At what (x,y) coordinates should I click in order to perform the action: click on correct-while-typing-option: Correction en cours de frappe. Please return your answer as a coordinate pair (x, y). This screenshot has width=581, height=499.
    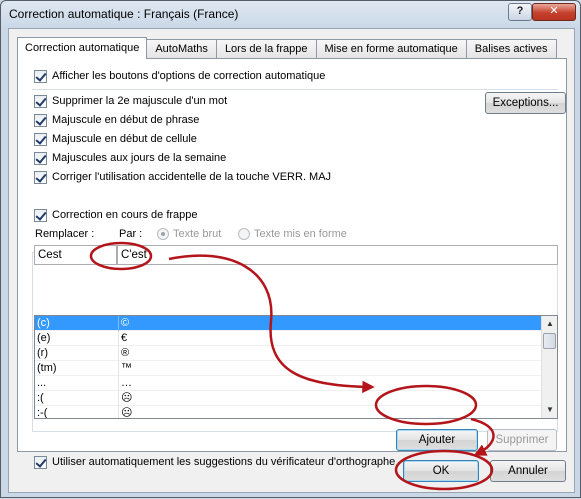
    Looking at the image, I should click on (116, 215).